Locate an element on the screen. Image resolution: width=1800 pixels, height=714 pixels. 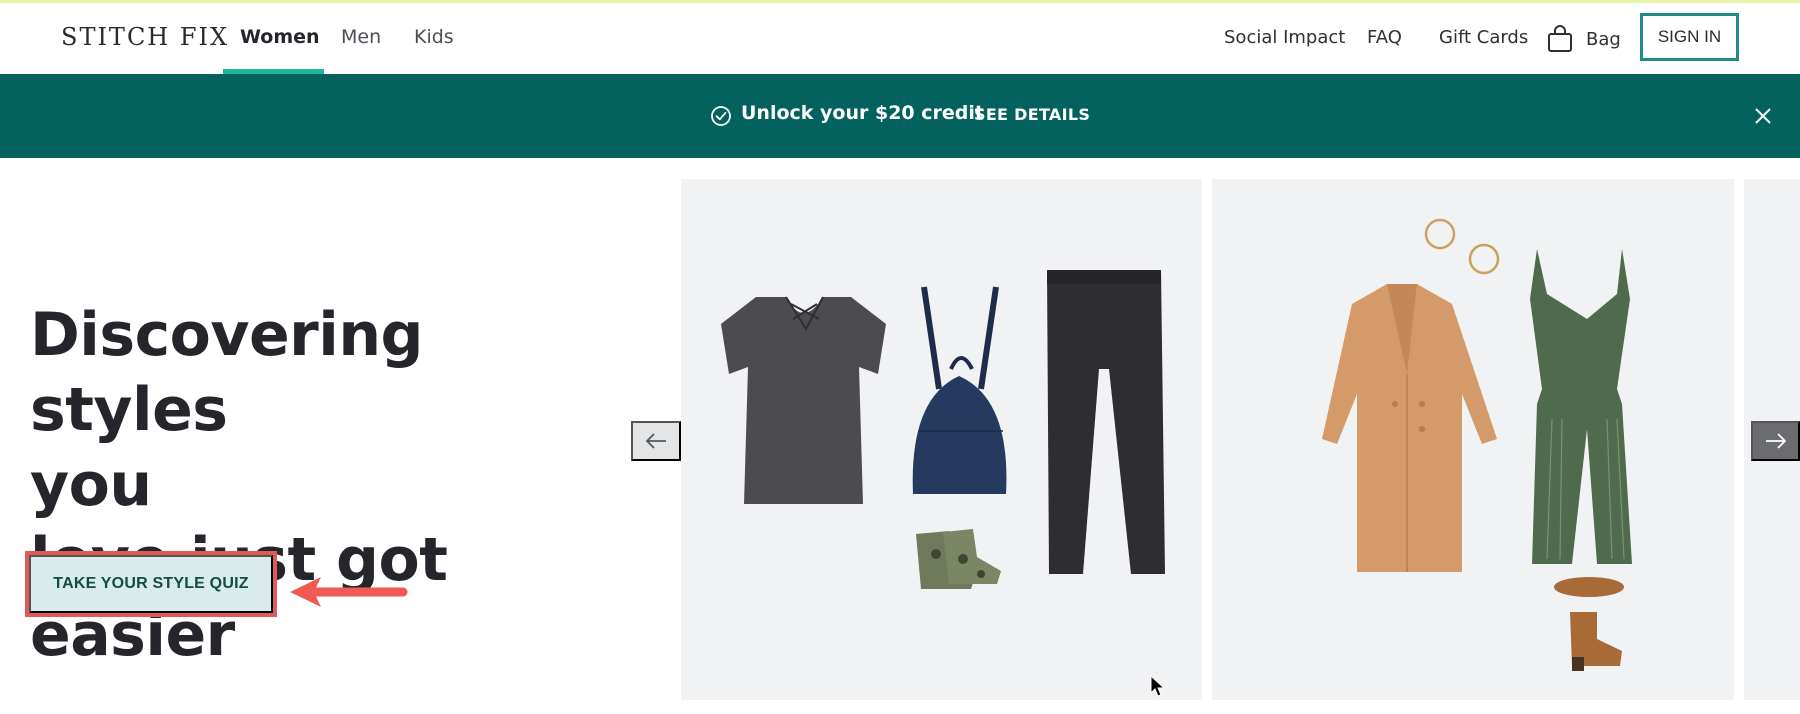
headline-line: Discovering styles is located at coordinates (227, 372).